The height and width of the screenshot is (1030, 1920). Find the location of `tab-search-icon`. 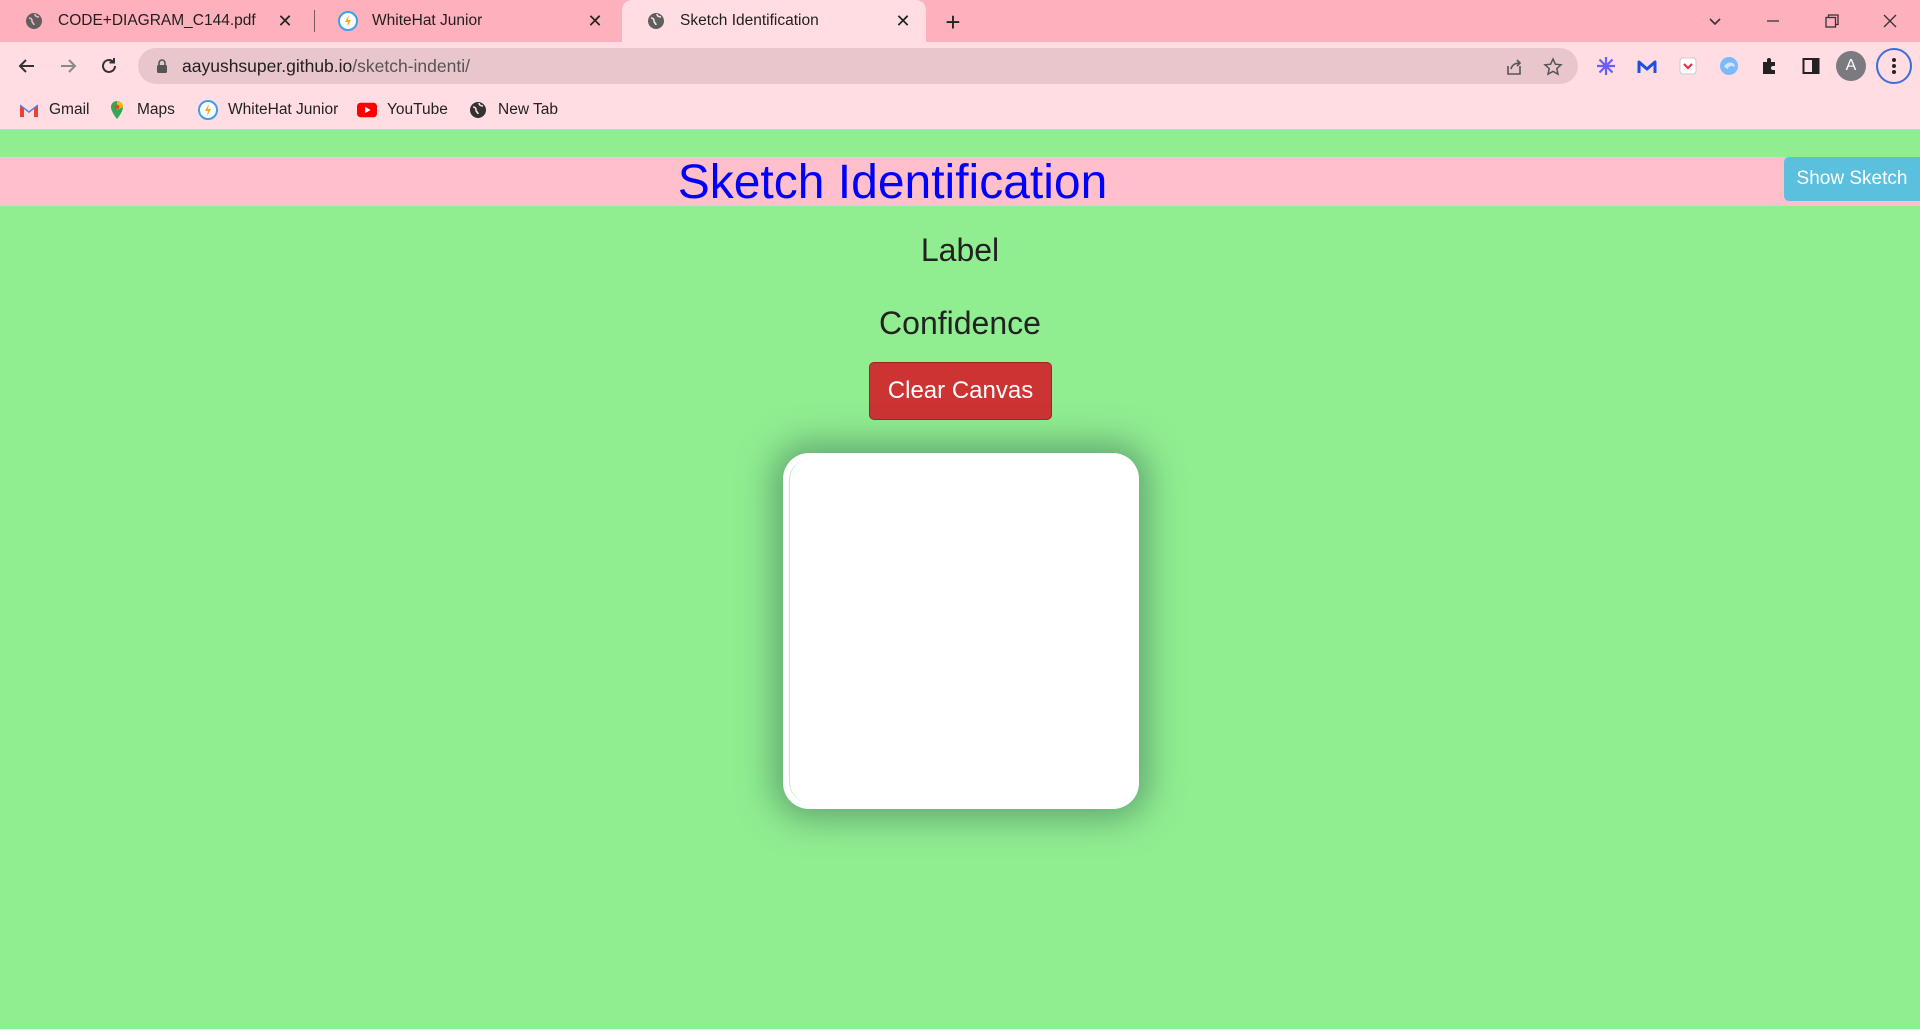

tab-search-icon is located at coordinates (1715, 21).